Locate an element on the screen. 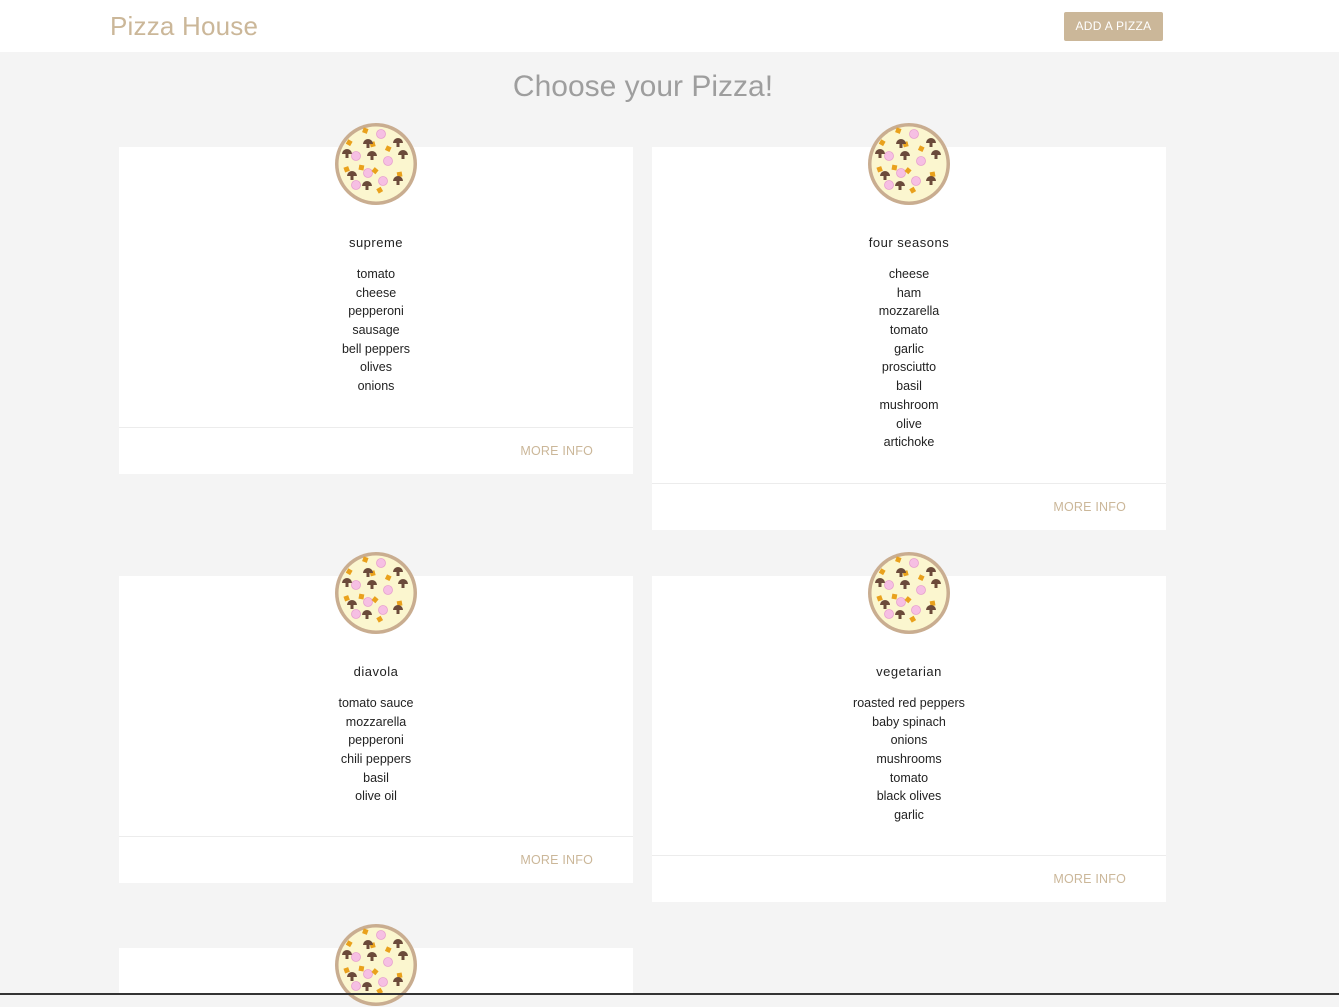 This screenshot has height=1007, width=1339. ingredient-item: olive is located at coordinates (909, 423).